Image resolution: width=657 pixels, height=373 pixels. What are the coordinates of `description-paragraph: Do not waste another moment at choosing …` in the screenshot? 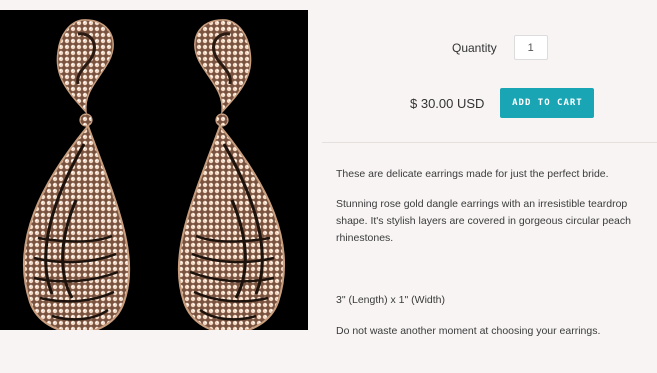 It's located at (468, 331).